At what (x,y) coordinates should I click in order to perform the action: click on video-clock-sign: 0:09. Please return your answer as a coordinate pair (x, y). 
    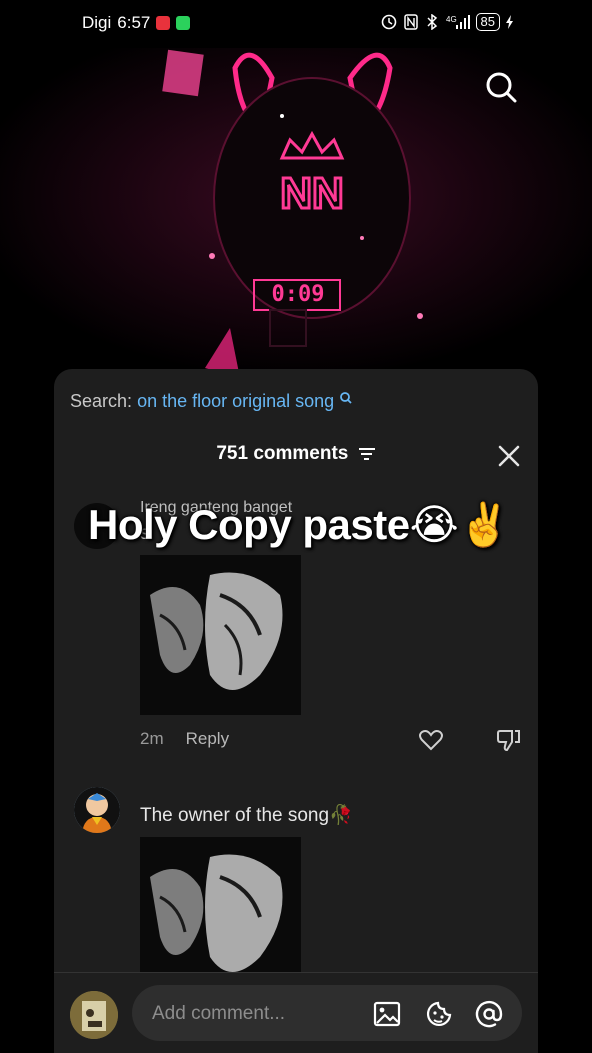
    Looking at the image, I should click on (298, 294).